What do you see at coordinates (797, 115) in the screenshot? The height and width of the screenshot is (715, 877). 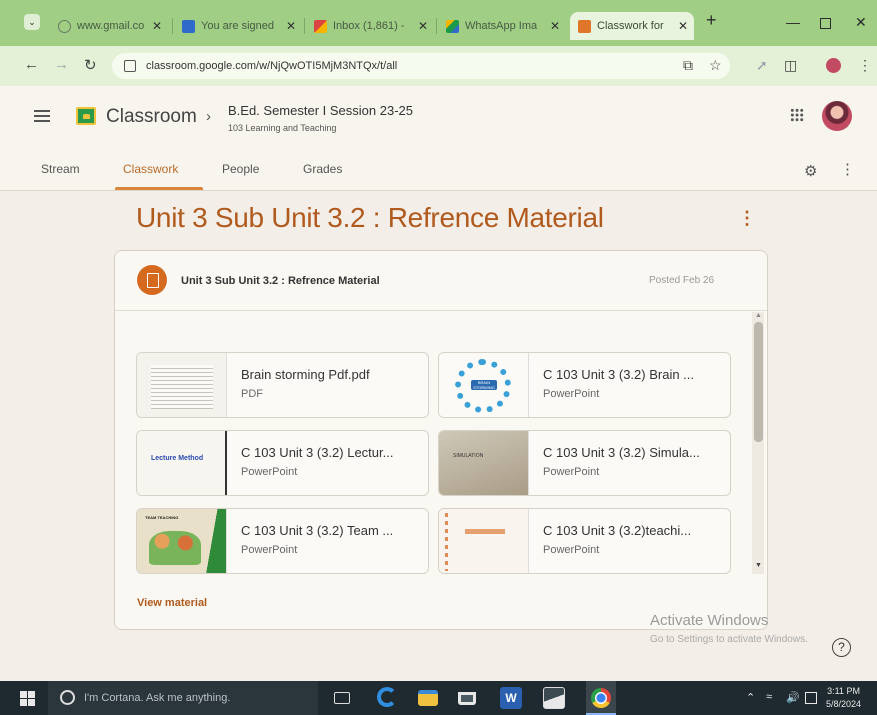 I see `google-apps-icon` at bounding box center [797, 115].